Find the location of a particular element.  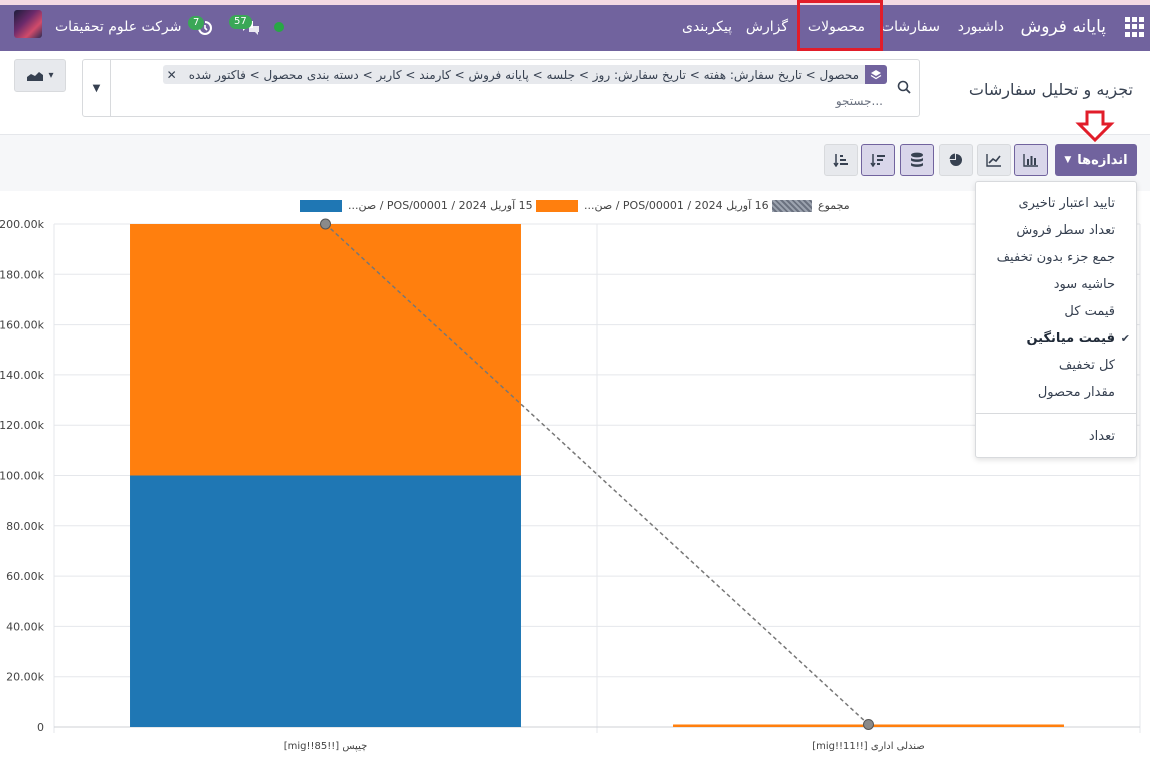

sort-descending-icon is located at coordinates (877, 160).